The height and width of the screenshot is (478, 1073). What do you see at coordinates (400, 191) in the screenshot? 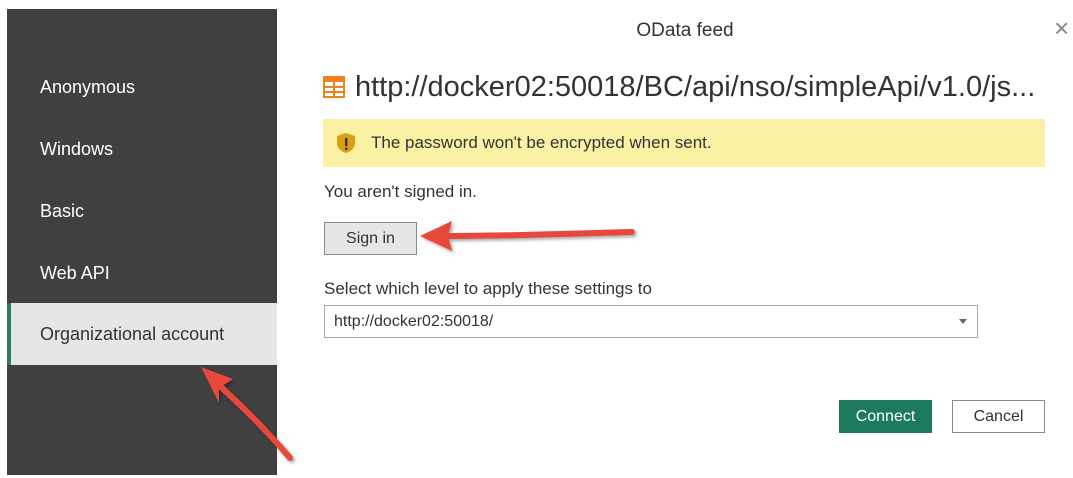
I see `signin-status-text: You aren't signed in.` at bounding box center [400, 191].